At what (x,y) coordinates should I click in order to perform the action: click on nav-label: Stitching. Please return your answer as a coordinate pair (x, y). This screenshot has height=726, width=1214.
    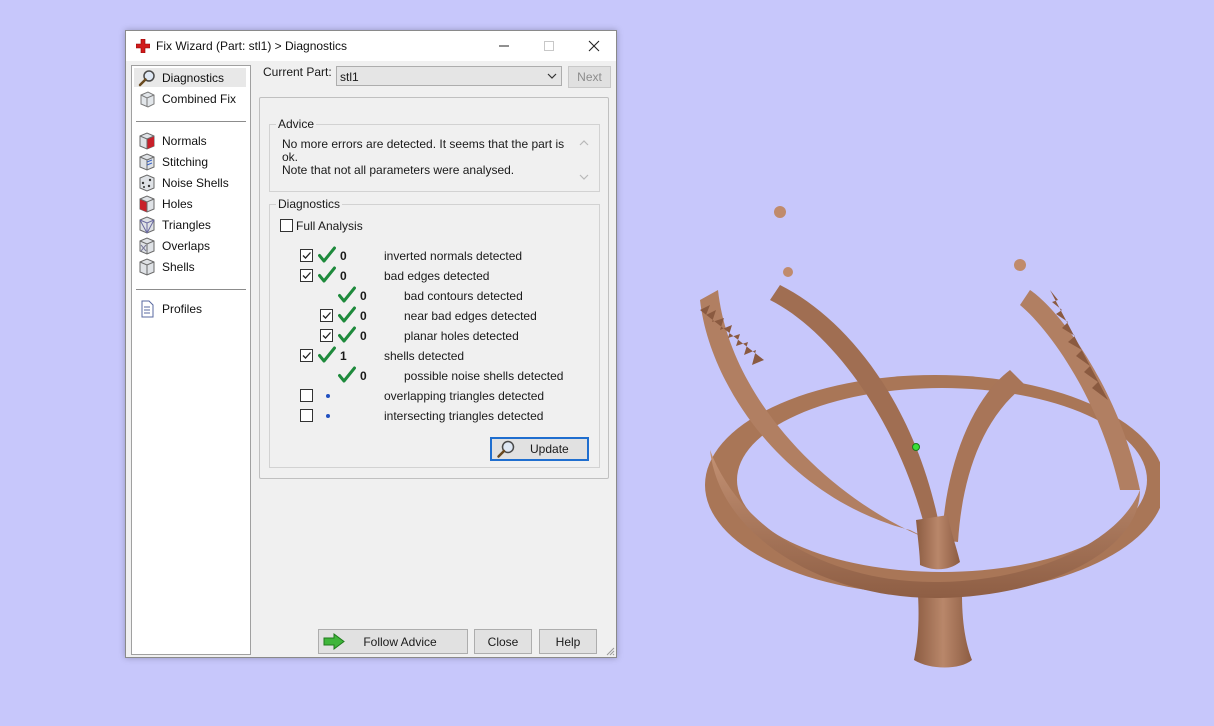
    Looking at the image, I should click on (185, 161).